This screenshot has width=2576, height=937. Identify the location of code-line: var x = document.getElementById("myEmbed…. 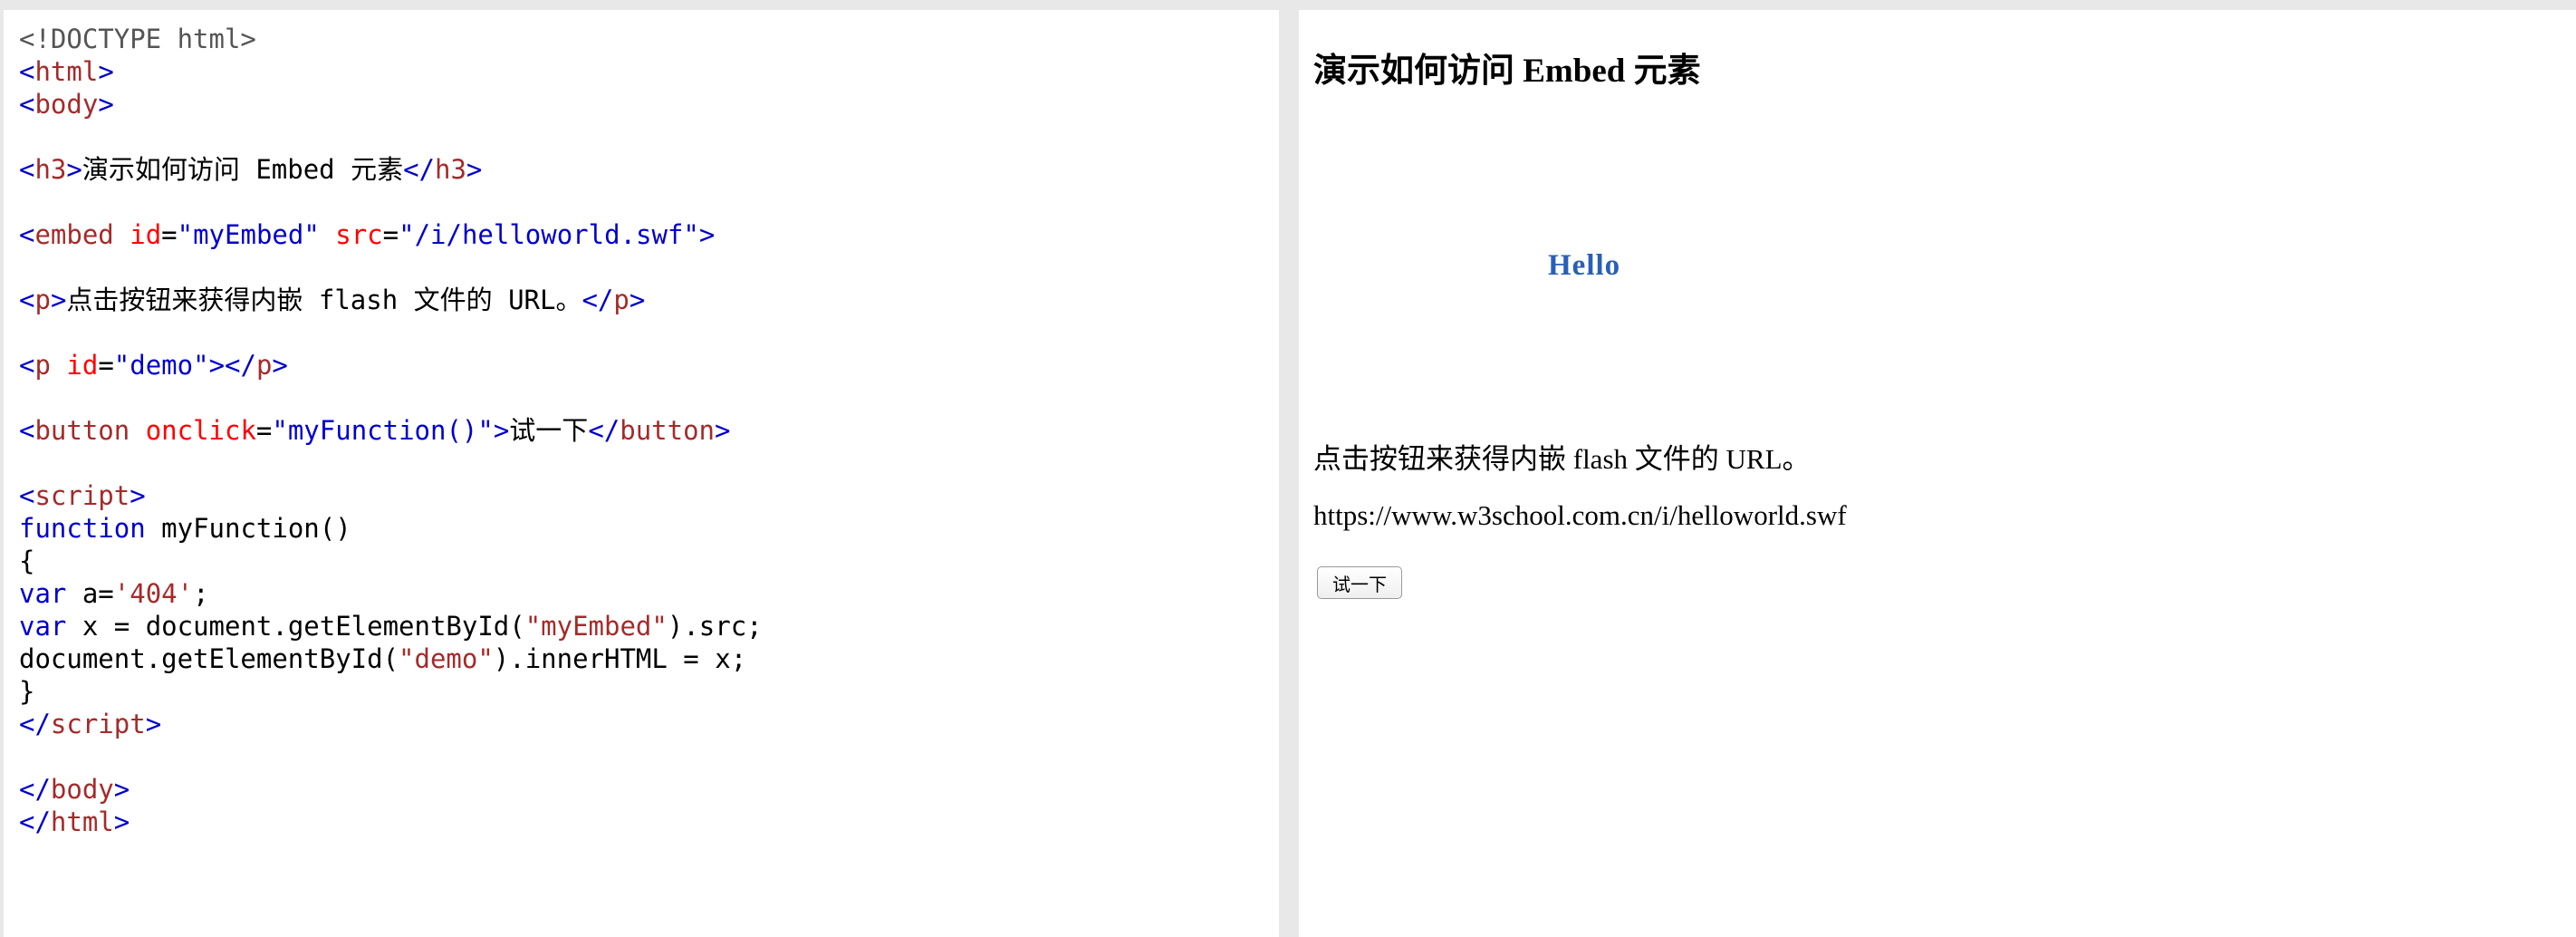
(391, 626).